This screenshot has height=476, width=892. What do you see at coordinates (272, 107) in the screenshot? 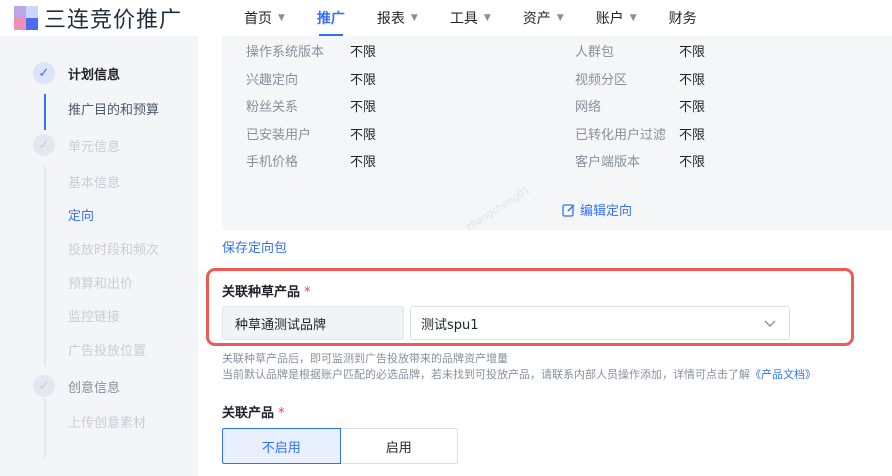
I see `targeting-label: 粉丝关系` at bounding box center [272, 107].